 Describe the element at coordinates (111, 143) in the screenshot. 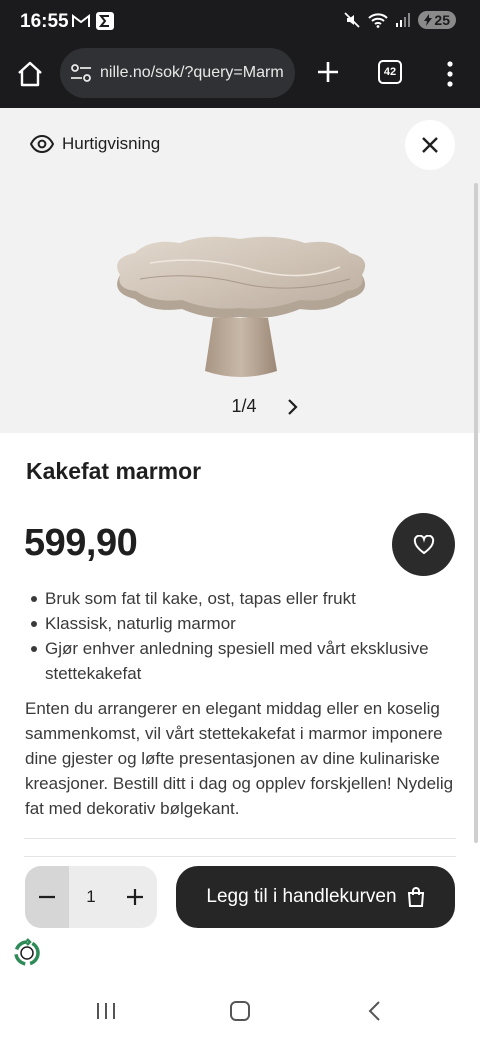

I see `quick-view-label: Hurtigvisning` at that location.